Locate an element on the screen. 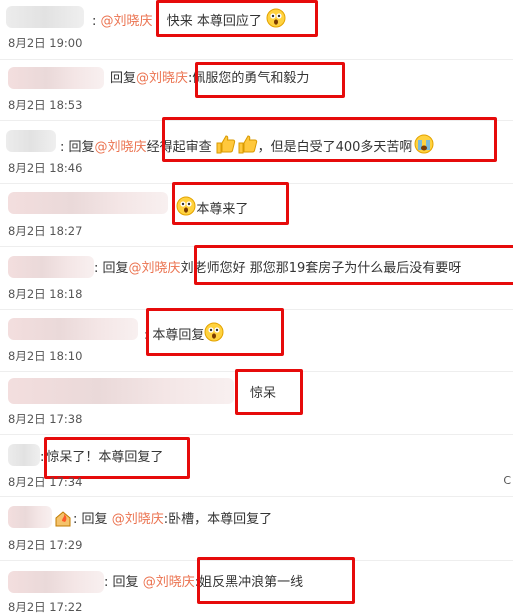  timestamp: 8月2日 18:53 is located at coordinates (45, 105).